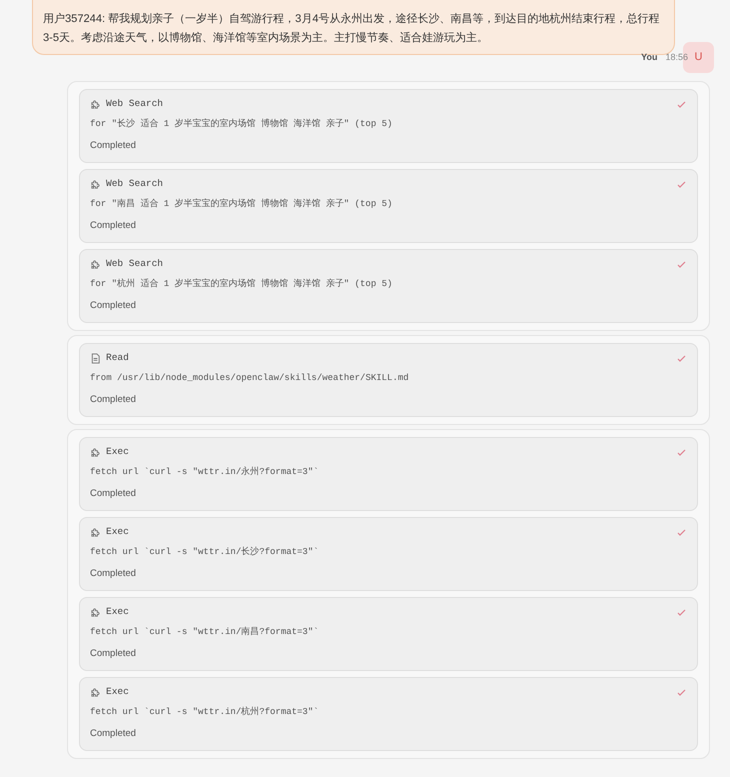  I want to click on tool-card: Web Search for "长沙 适合 1 岁半宝宝的室内场馆 博物馆 海洋馆 亲子" (top 5) Completed, so click(388, 125).